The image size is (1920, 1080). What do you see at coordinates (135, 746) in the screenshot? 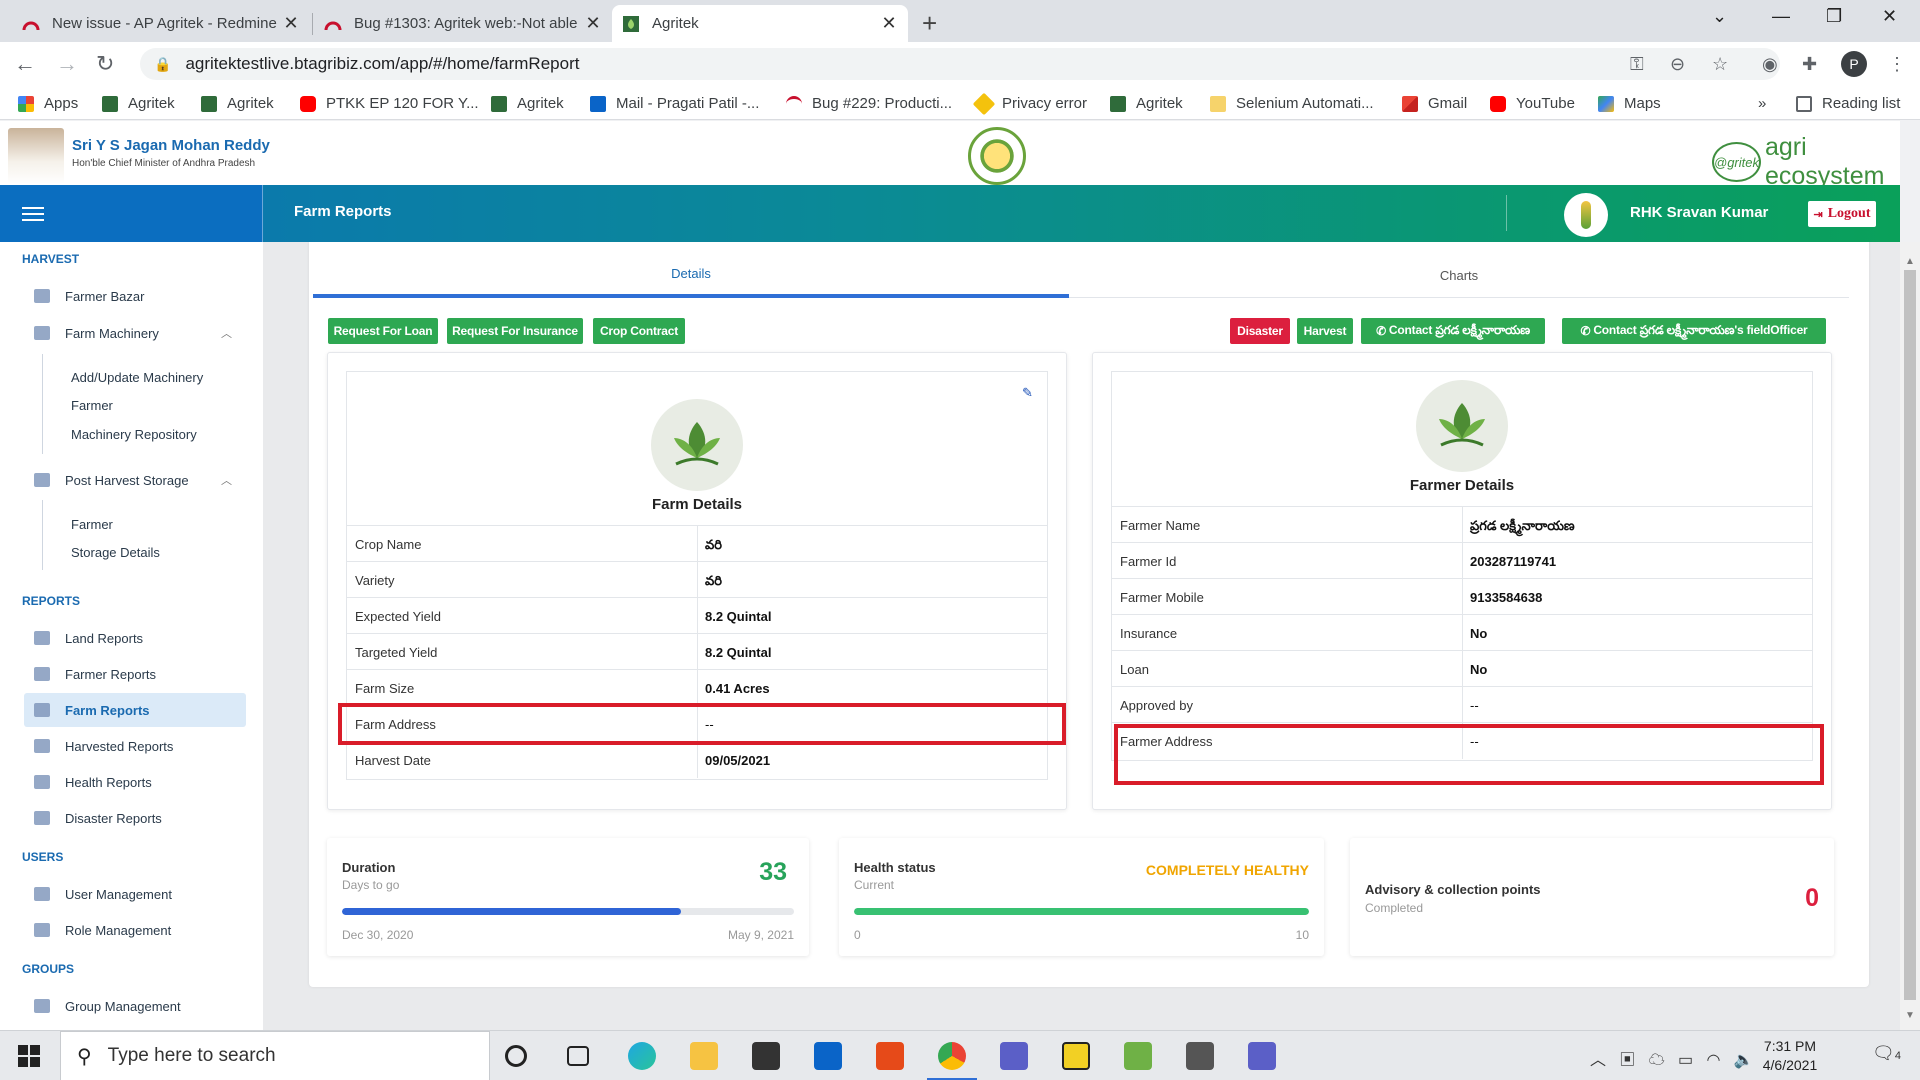
I see `sidebar-item-harvested-reports: Harvested Reports` at bounding box center [135, 746].